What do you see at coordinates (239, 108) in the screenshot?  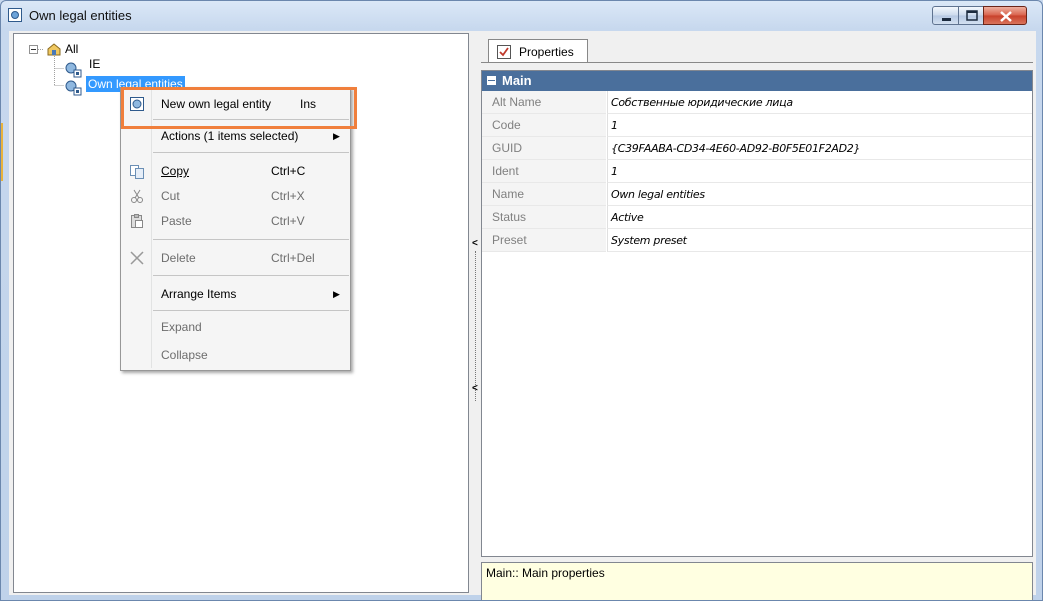 I see `highlight-box` at bounding box center [239, 108].